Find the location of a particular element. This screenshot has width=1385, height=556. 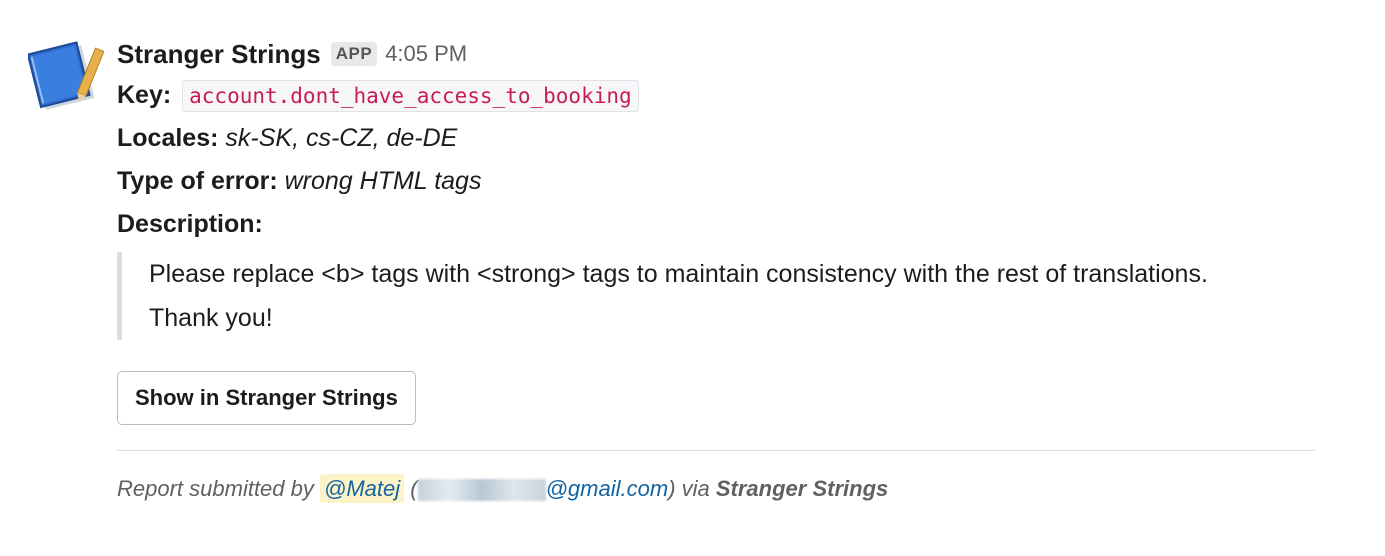

error-type-line: Type of error: wrong HTML tags is located at coordinates (721, 181).